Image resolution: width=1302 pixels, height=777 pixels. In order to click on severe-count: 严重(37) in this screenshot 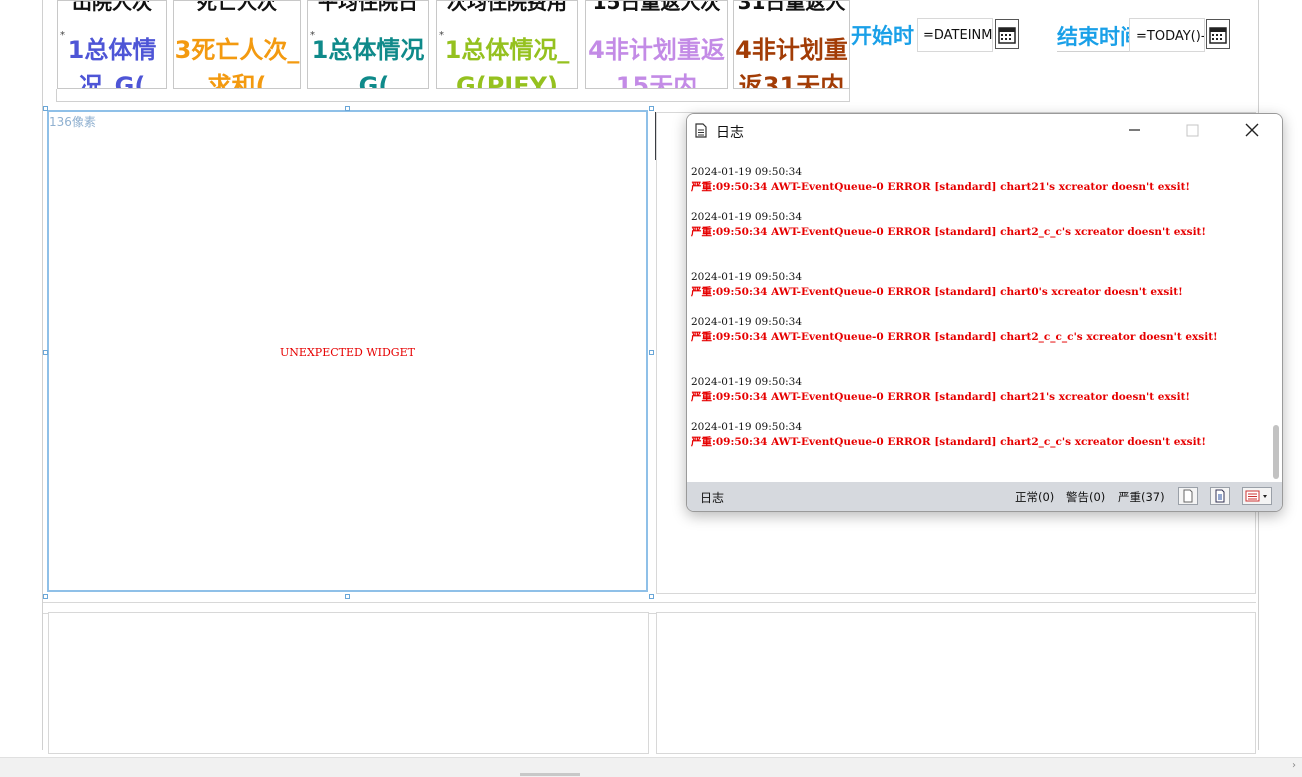, I will do `click(1141, 497)`.